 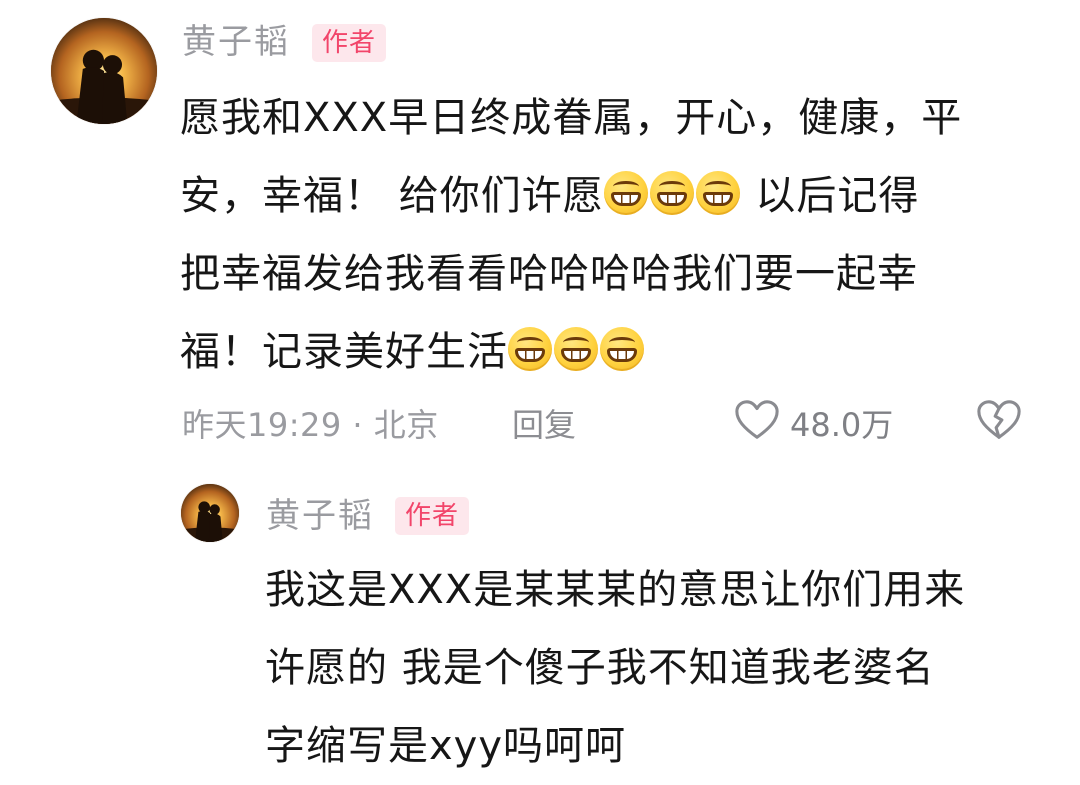 I want to click on reply-button: 回复, so click(x=544, y=423).